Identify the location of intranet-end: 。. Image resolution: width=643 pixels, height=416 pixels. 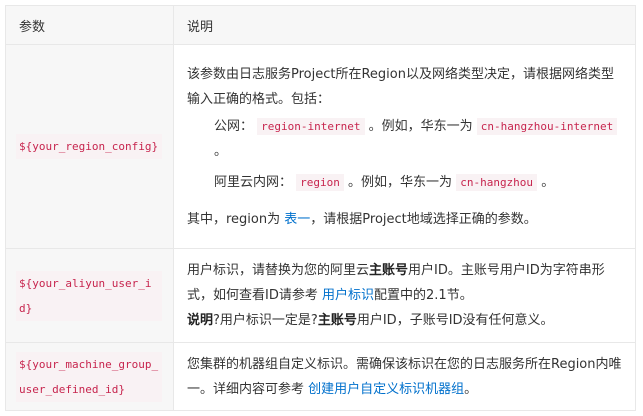
(548, 182).